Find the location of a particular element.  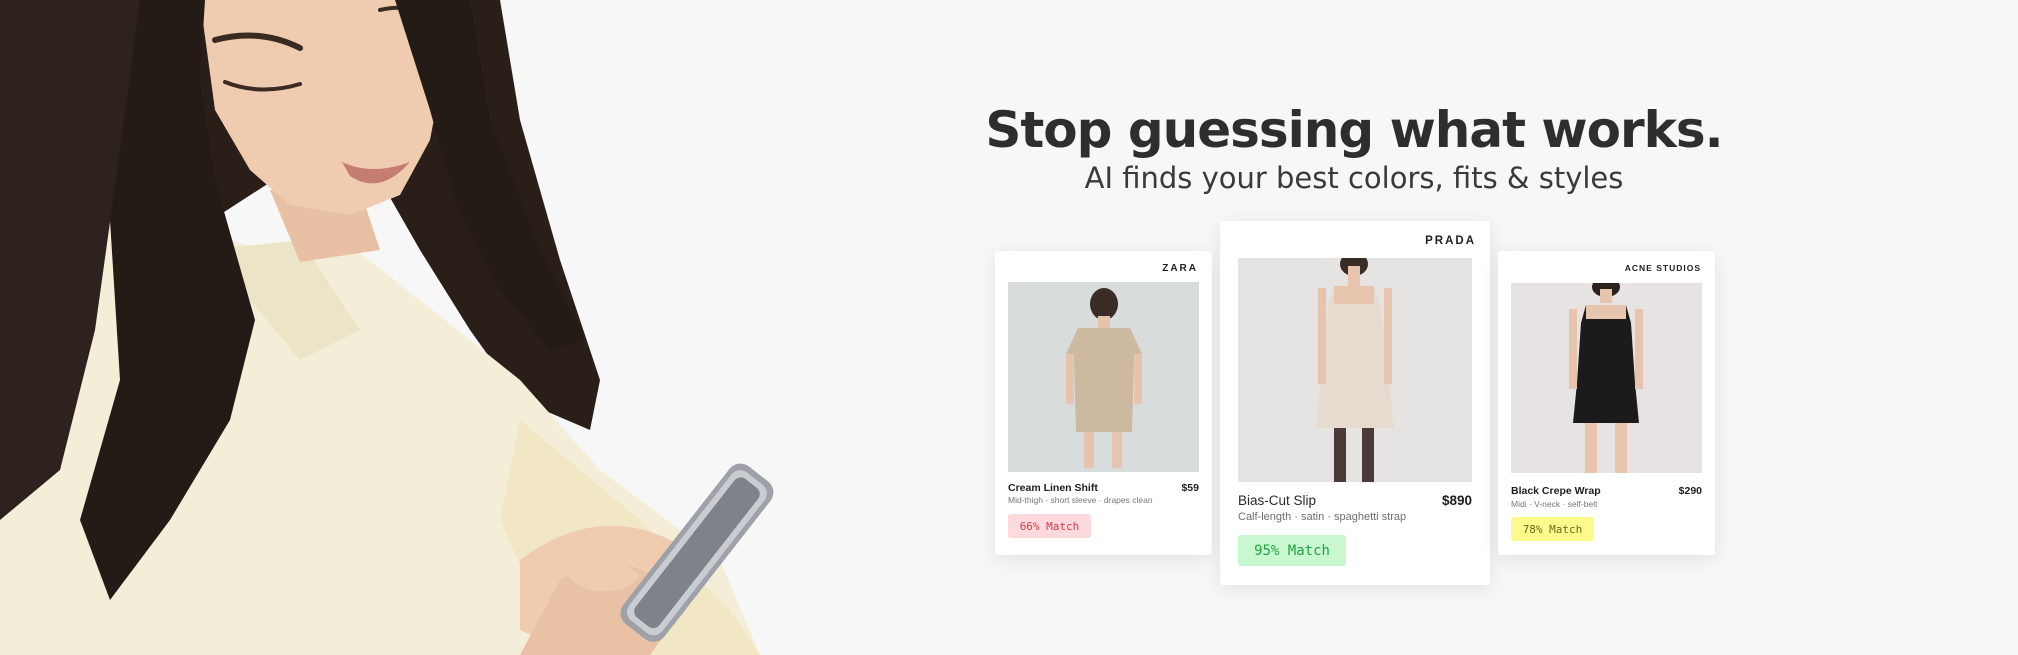

product-name: Black Crepe Wrap is located at coordinates (1556, 491).